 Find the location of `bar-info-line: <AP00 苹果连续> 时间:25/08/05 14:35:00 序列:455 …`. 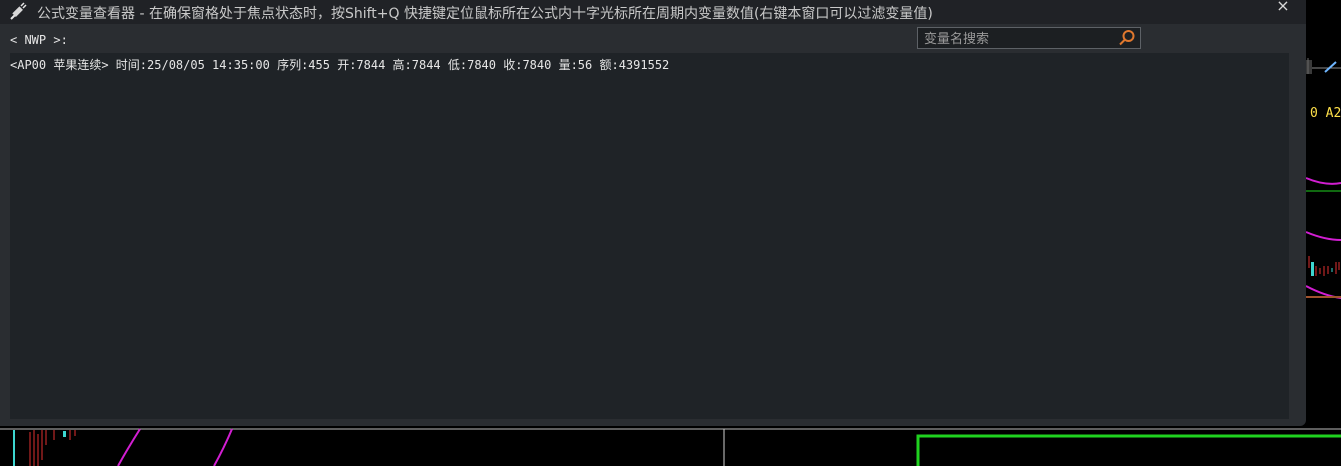

bar-info-line: <AP00 苹果连续> 时间:25/08/05 14:35:00 序列:455 … is located at coordinates (340, 65).